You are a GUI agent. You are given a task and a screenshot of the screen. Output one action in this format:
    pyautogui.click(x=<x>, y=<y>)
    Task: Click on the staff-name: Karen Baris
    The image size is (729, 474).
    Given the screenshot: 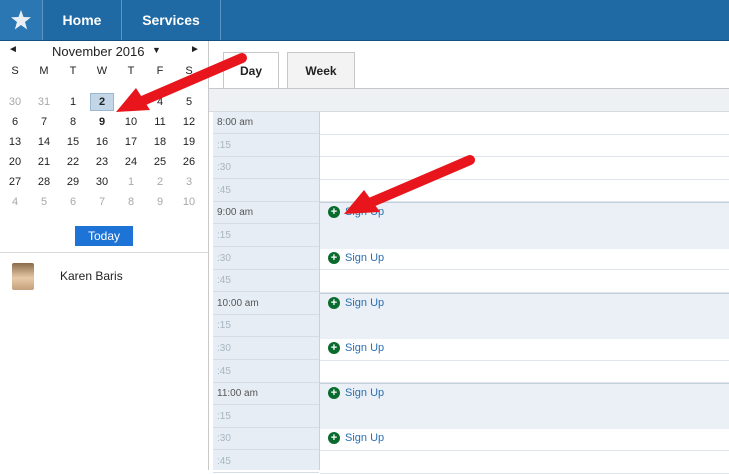 What is the action you would take?
    pyautogui.click(x=91, y=276)
    